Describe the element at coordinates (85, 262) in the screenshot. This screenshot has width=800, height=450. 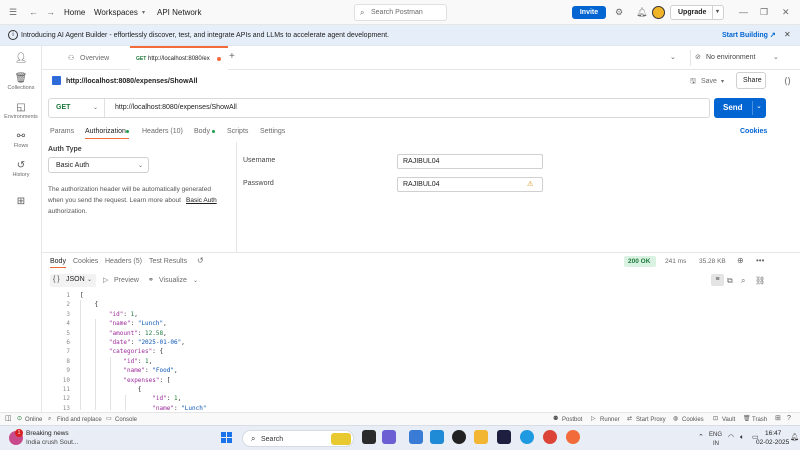
I see `tab-response-cookies: Cookies` at that location.